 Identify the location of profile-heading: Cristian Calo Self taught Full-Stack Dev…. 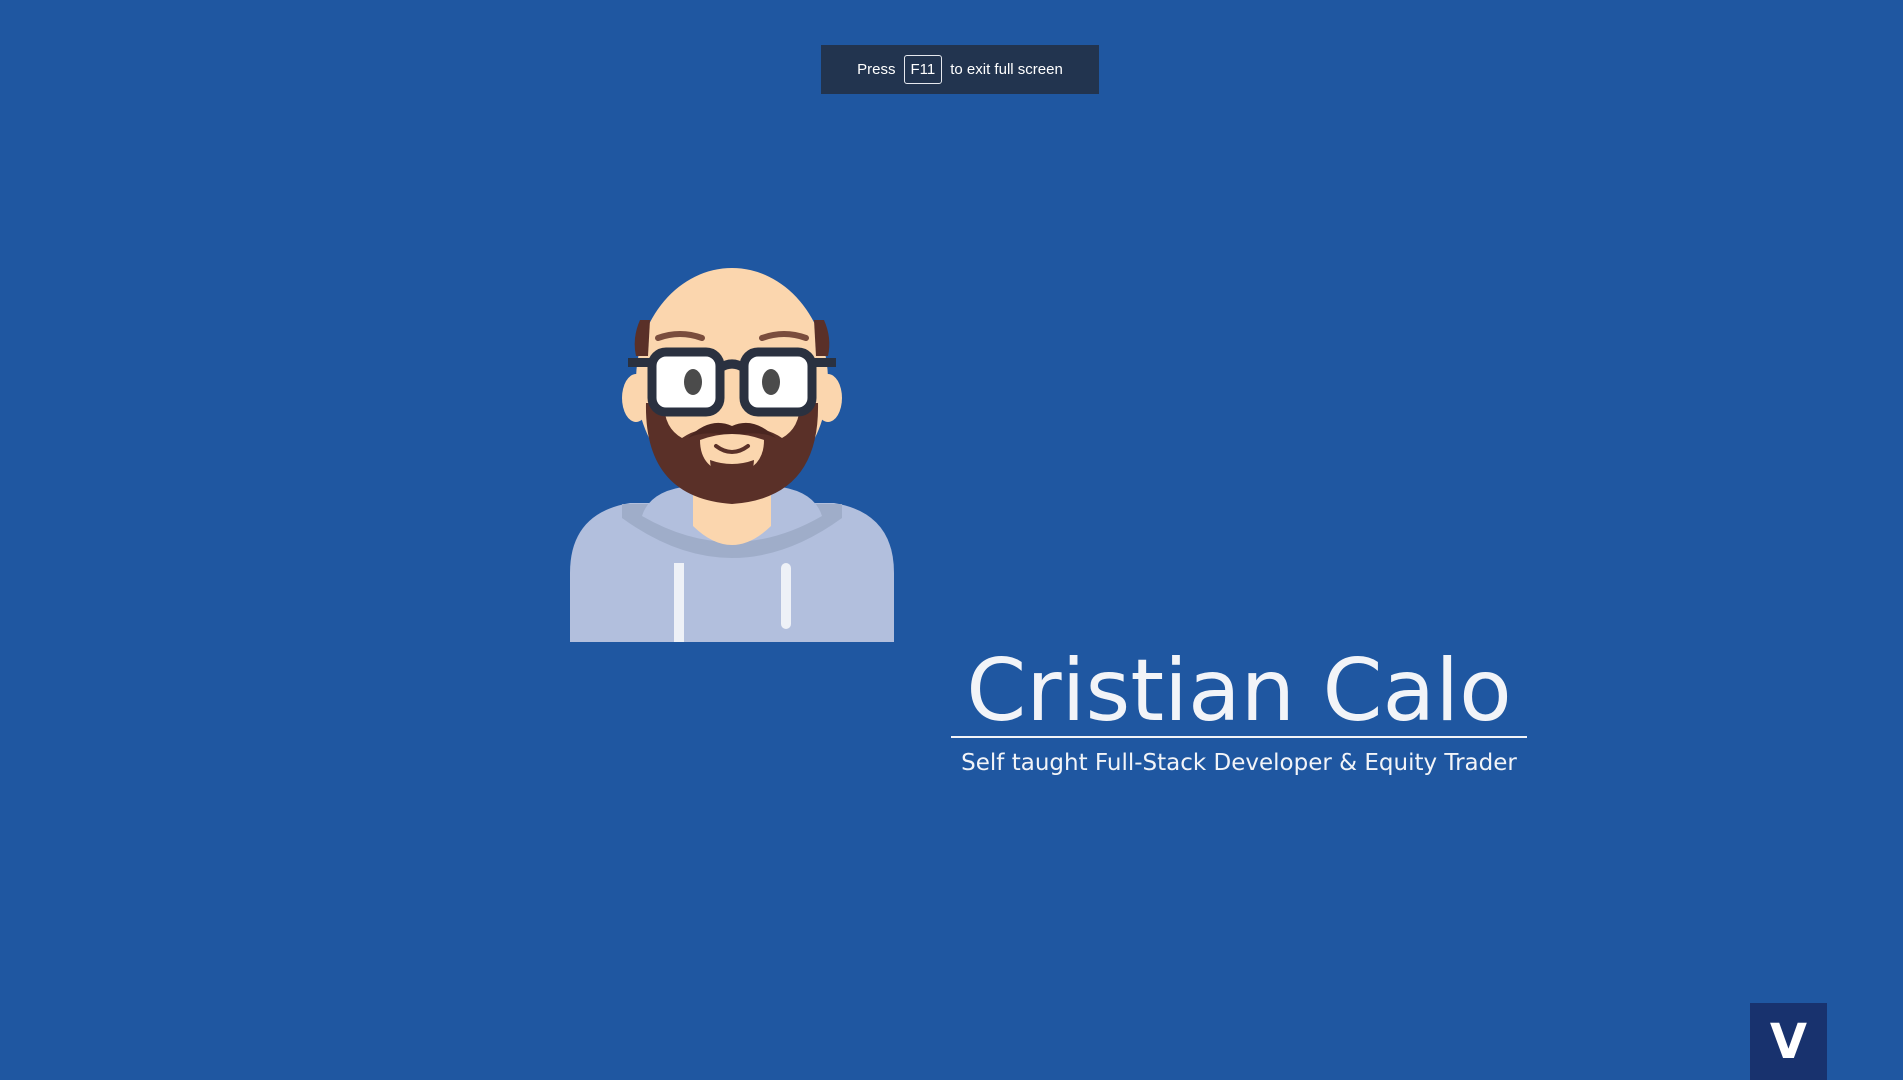
(1239, 712).